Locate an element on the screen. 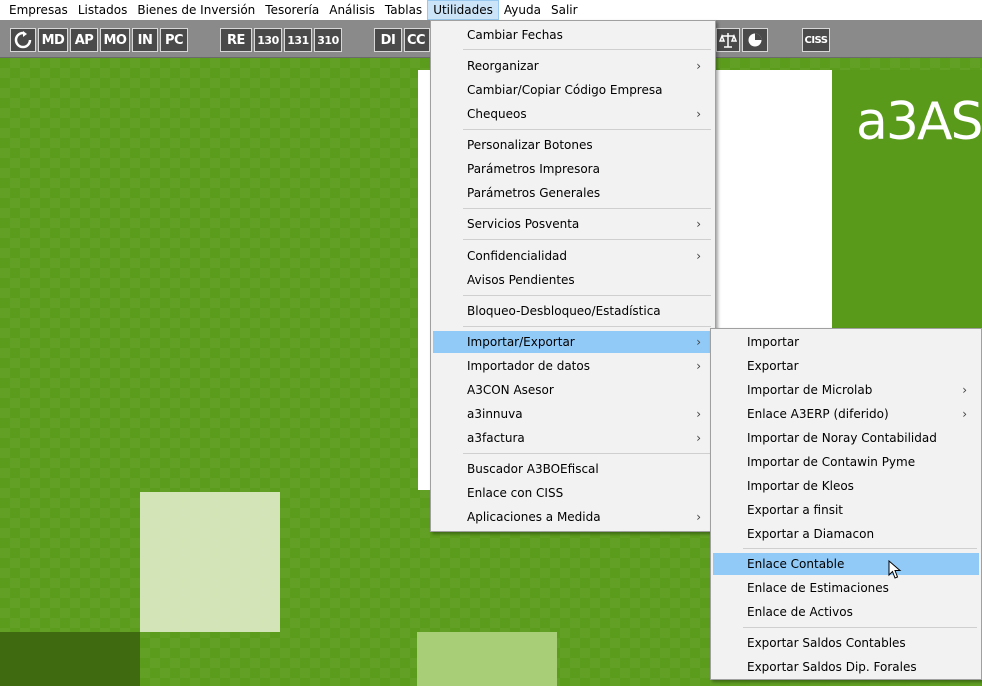 The height and width of the screenshot is (686, 982). menu-item-enlace-ciss: Enlace con CISS is located at coordinates (573, 493).